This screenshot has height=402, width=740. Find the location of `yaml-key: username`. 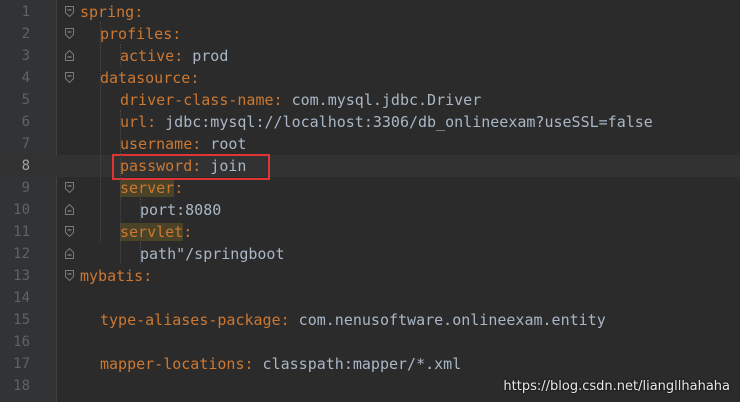

yaml-key: username is located at coordinates (156, 144).